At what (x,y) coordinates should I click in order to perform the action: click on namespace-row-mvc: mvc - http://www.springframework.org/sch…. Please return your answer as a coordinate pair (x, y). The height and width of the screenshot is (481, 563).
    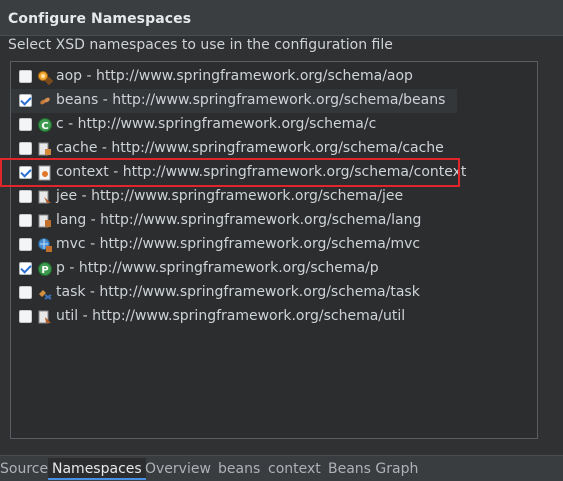
    Looking at the image, I should click on (274, 245).